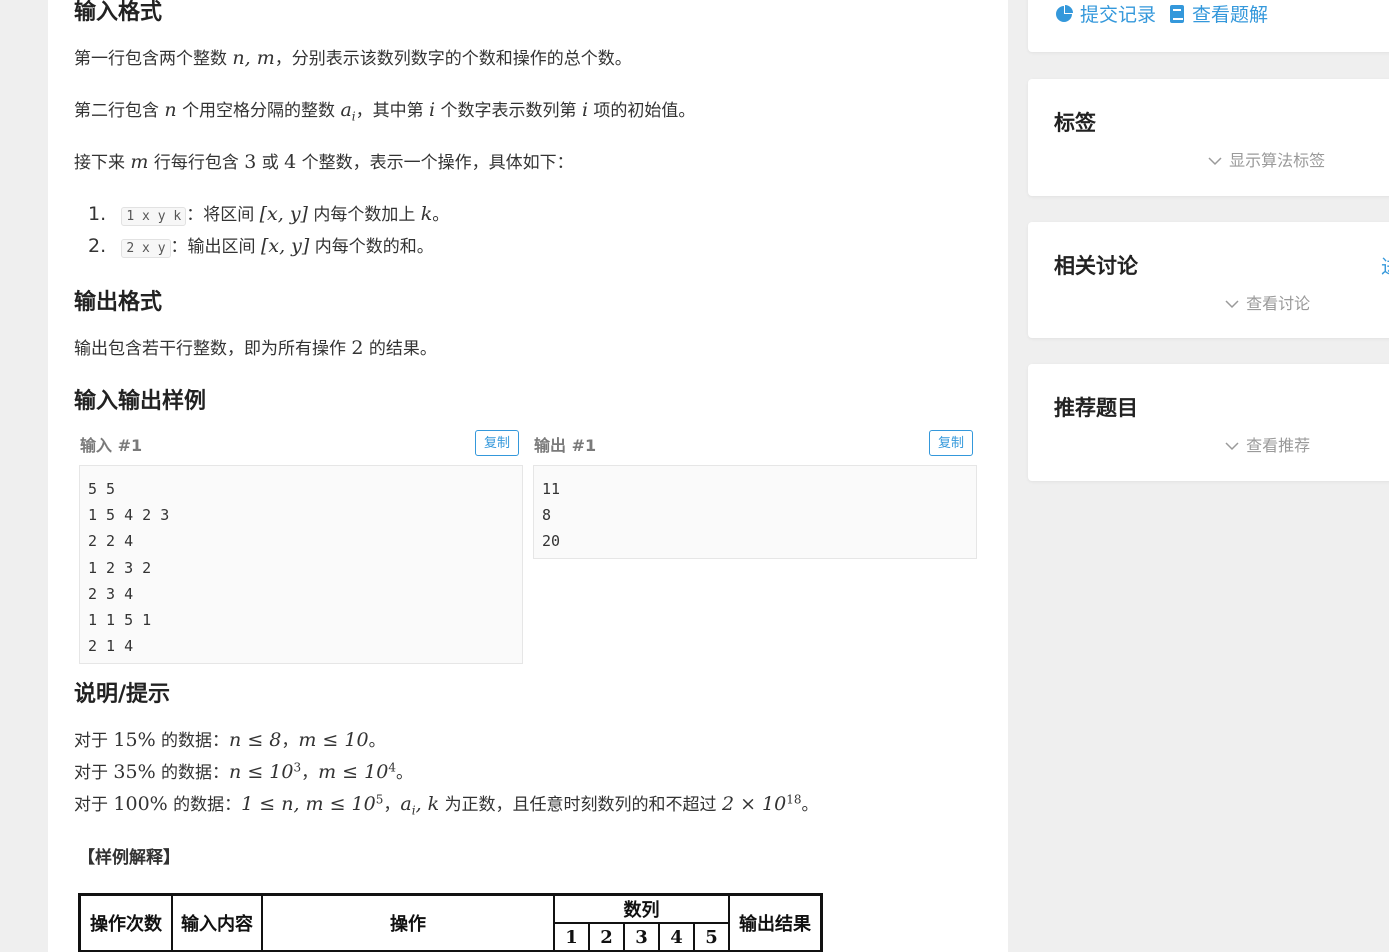 This screenshot has width=1389, height=952. I want to click on col-op-times: 操作次数, so click(125, 922).